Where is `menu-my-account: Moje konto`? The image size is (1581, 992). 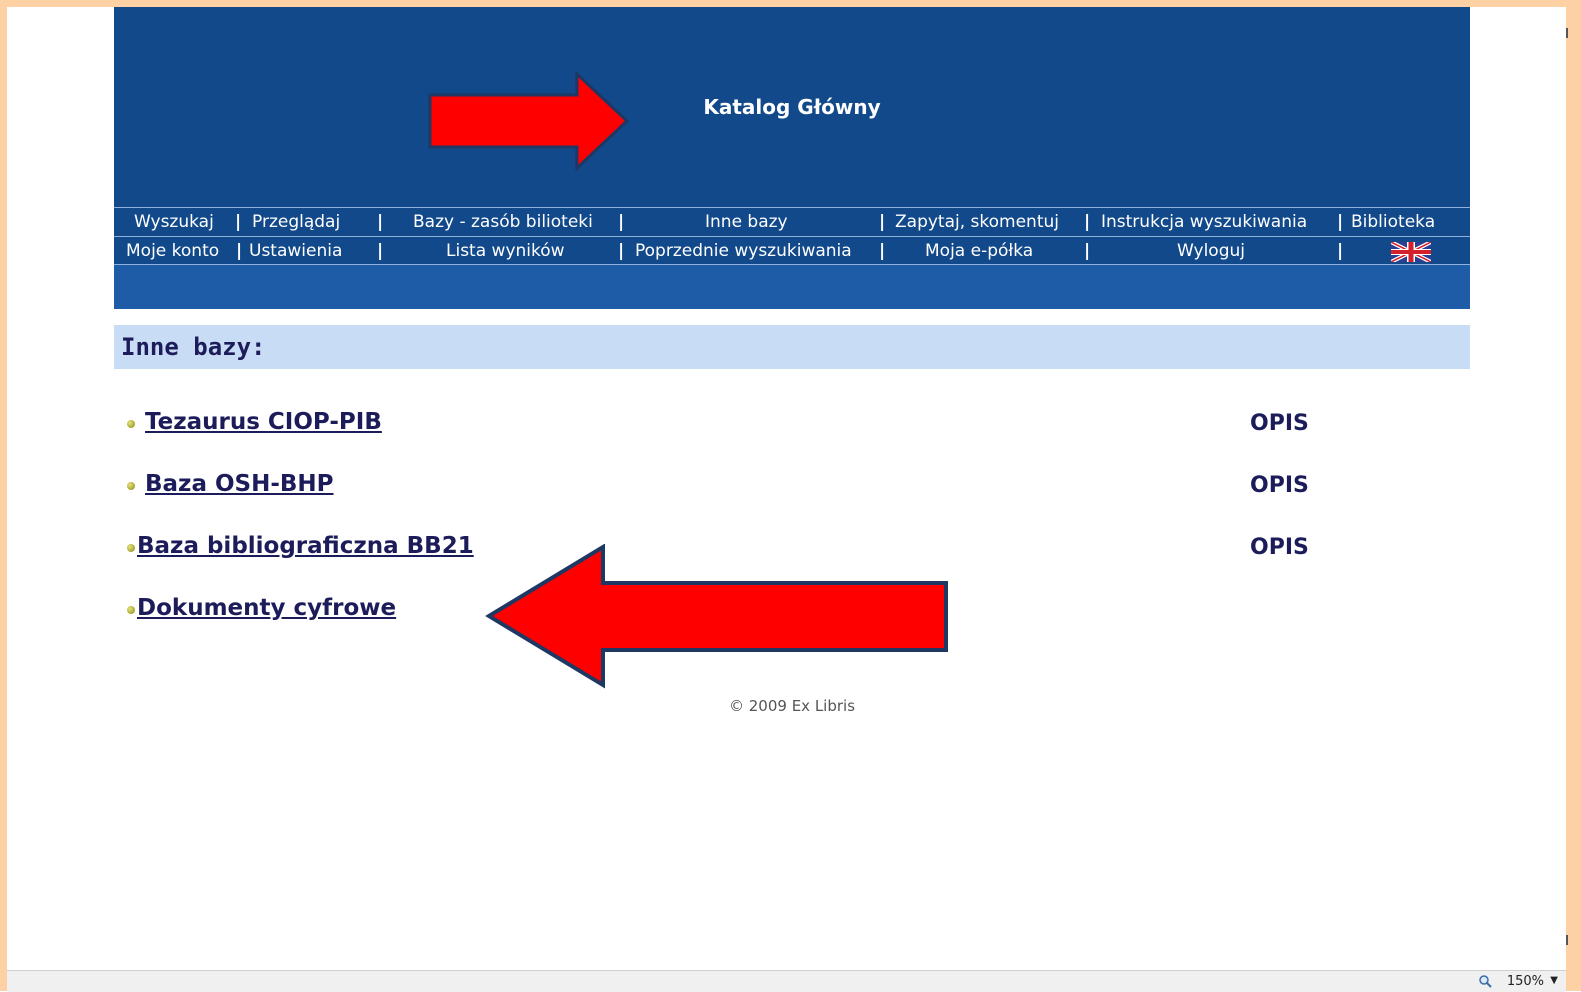
menu-my-account: Moje konto is located at coordinates (172, 251).